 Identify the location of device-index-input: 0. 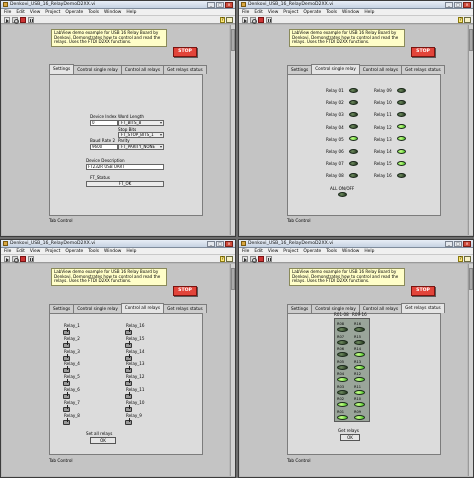
(104, 123).